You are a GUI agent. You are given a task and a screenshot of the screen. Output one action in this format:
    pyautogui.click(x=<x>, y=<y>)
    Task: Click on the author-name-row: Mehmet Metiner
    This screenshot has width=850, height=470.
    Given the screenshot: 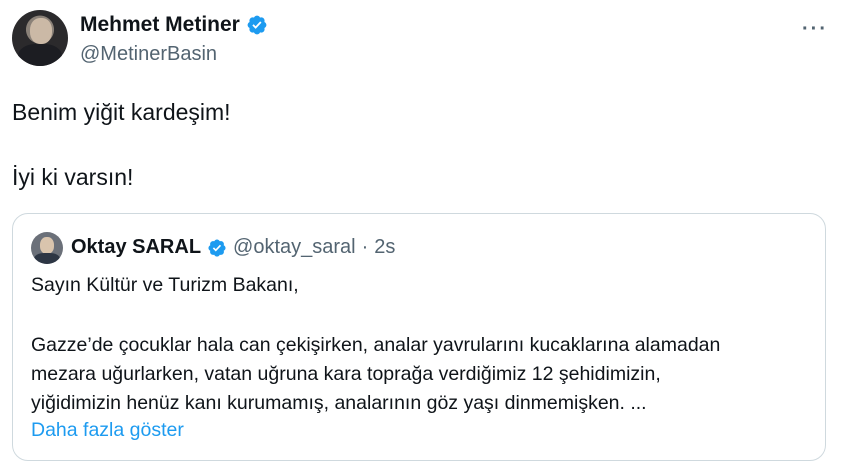 What is the action you would take?
    pyautogui.click(x=174, y=25)
    